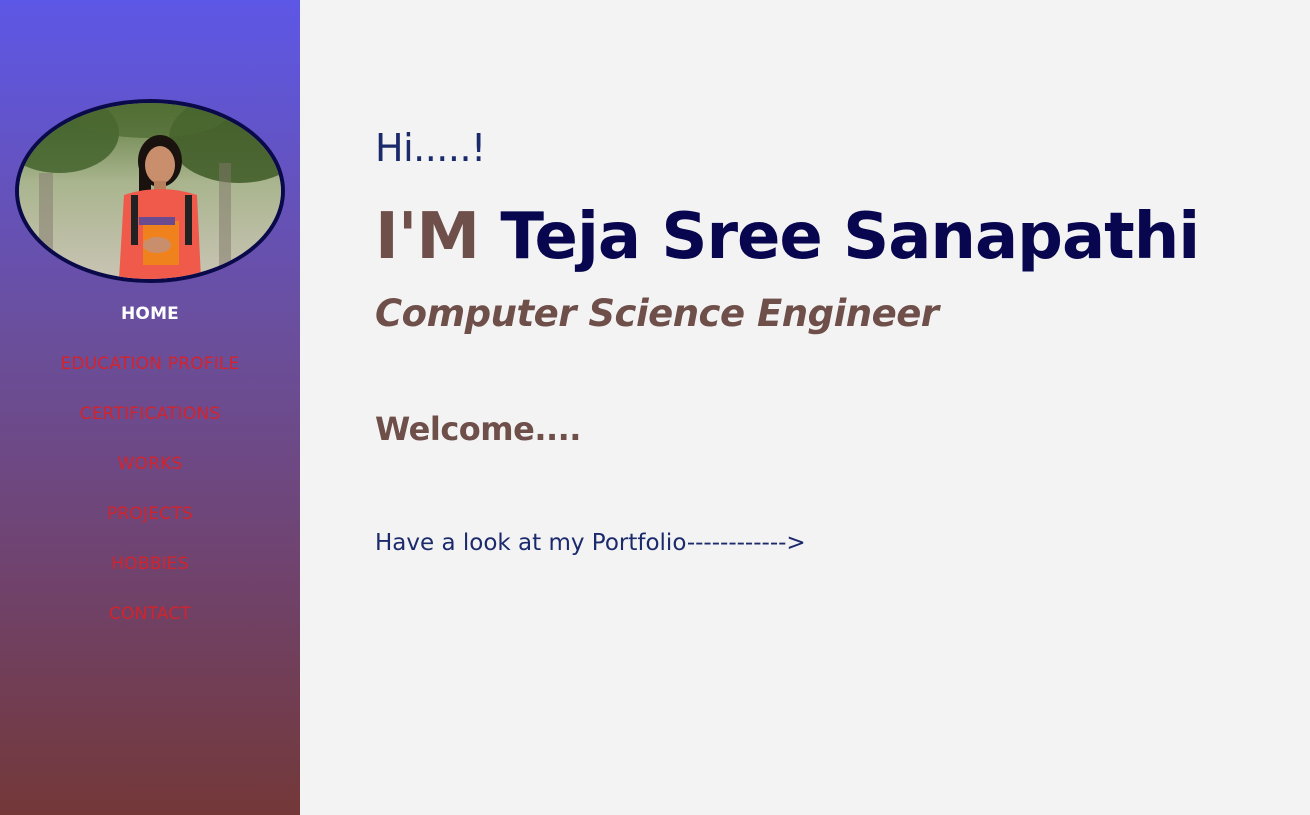 The width and height of the screenshot is (1310, 815). Describe the element at coordinates (150, 425) in the screenshot. I see `nav-item-certifications: CERTIFICATIONS` at that location.